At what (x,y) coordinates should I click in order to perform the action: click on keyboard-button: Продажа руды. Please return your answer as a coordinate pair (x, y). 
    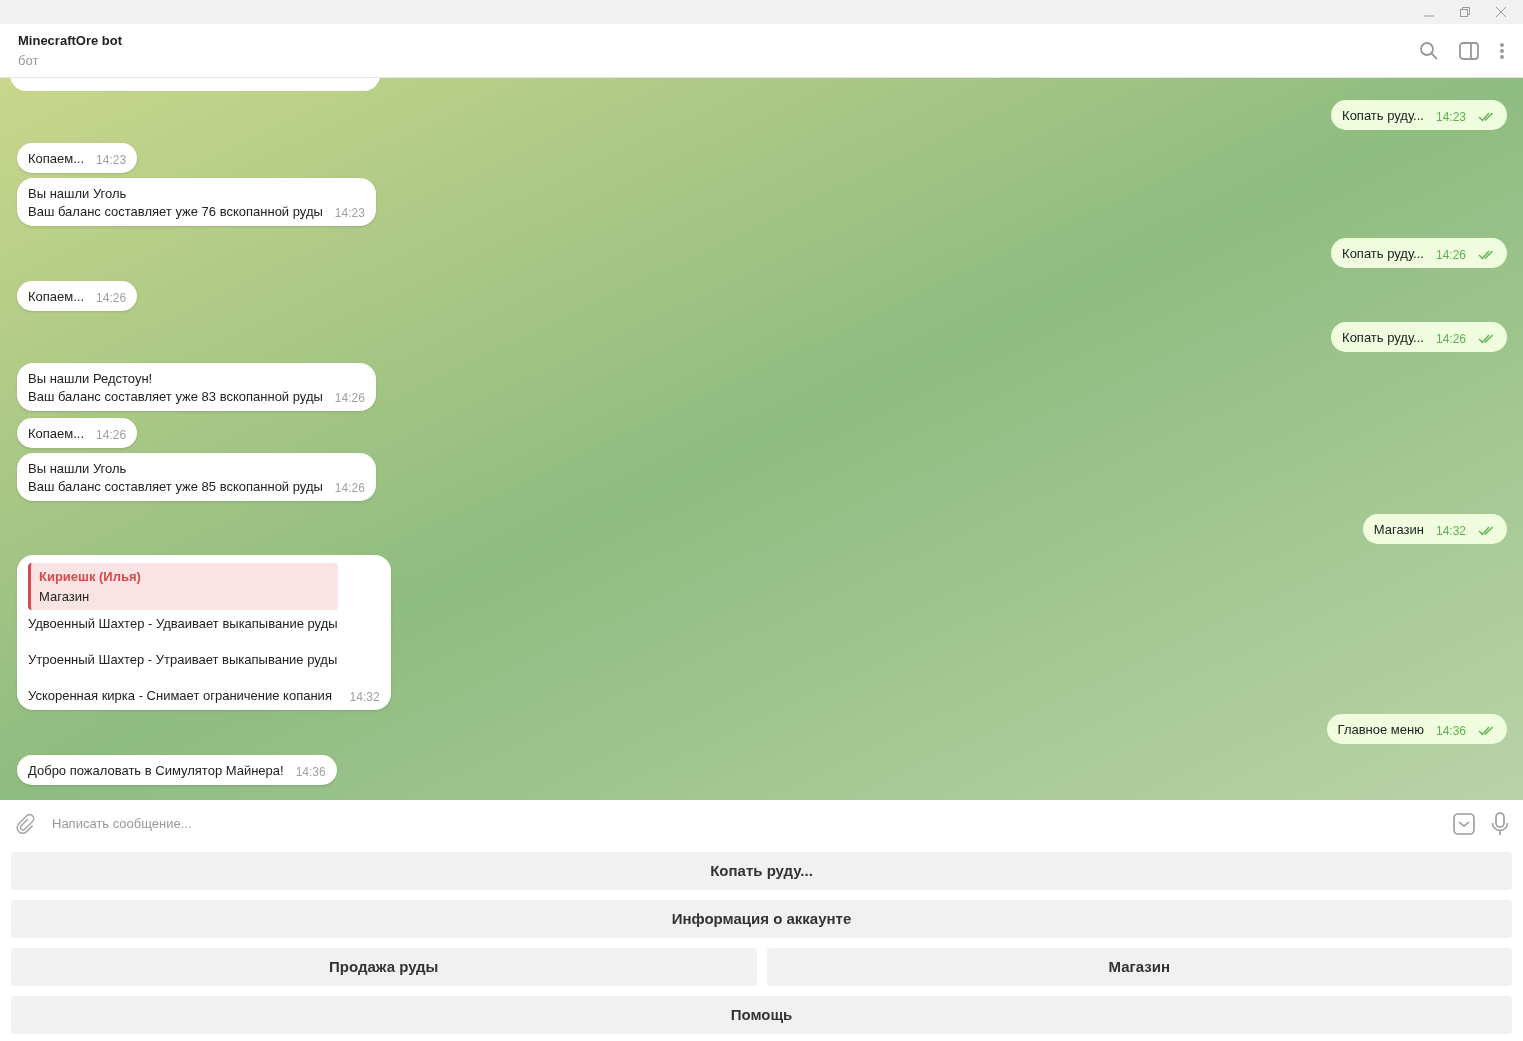
    Looking at the image, I should click on (384, 967).